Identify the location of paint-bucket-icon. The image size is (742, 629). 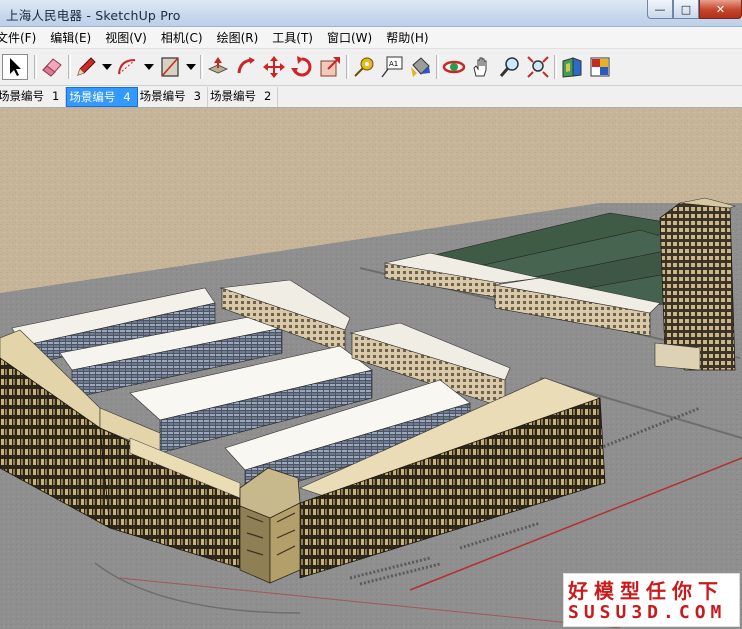
(420, 67).